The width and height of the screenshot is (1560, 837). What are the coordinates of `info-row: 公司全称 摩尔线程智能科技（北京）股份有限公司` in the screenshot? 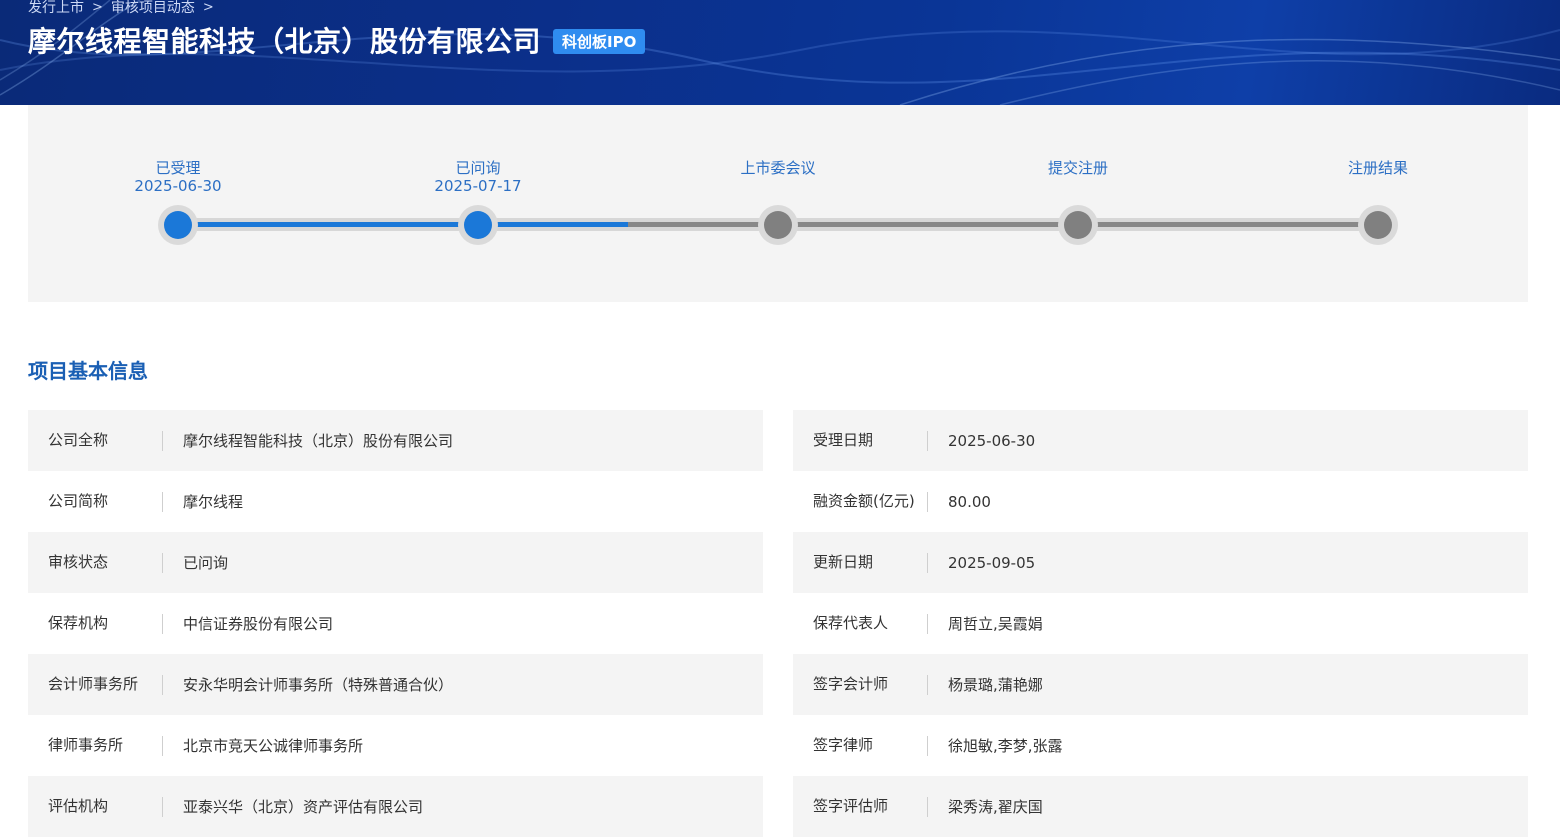 It's located at (395, 440).